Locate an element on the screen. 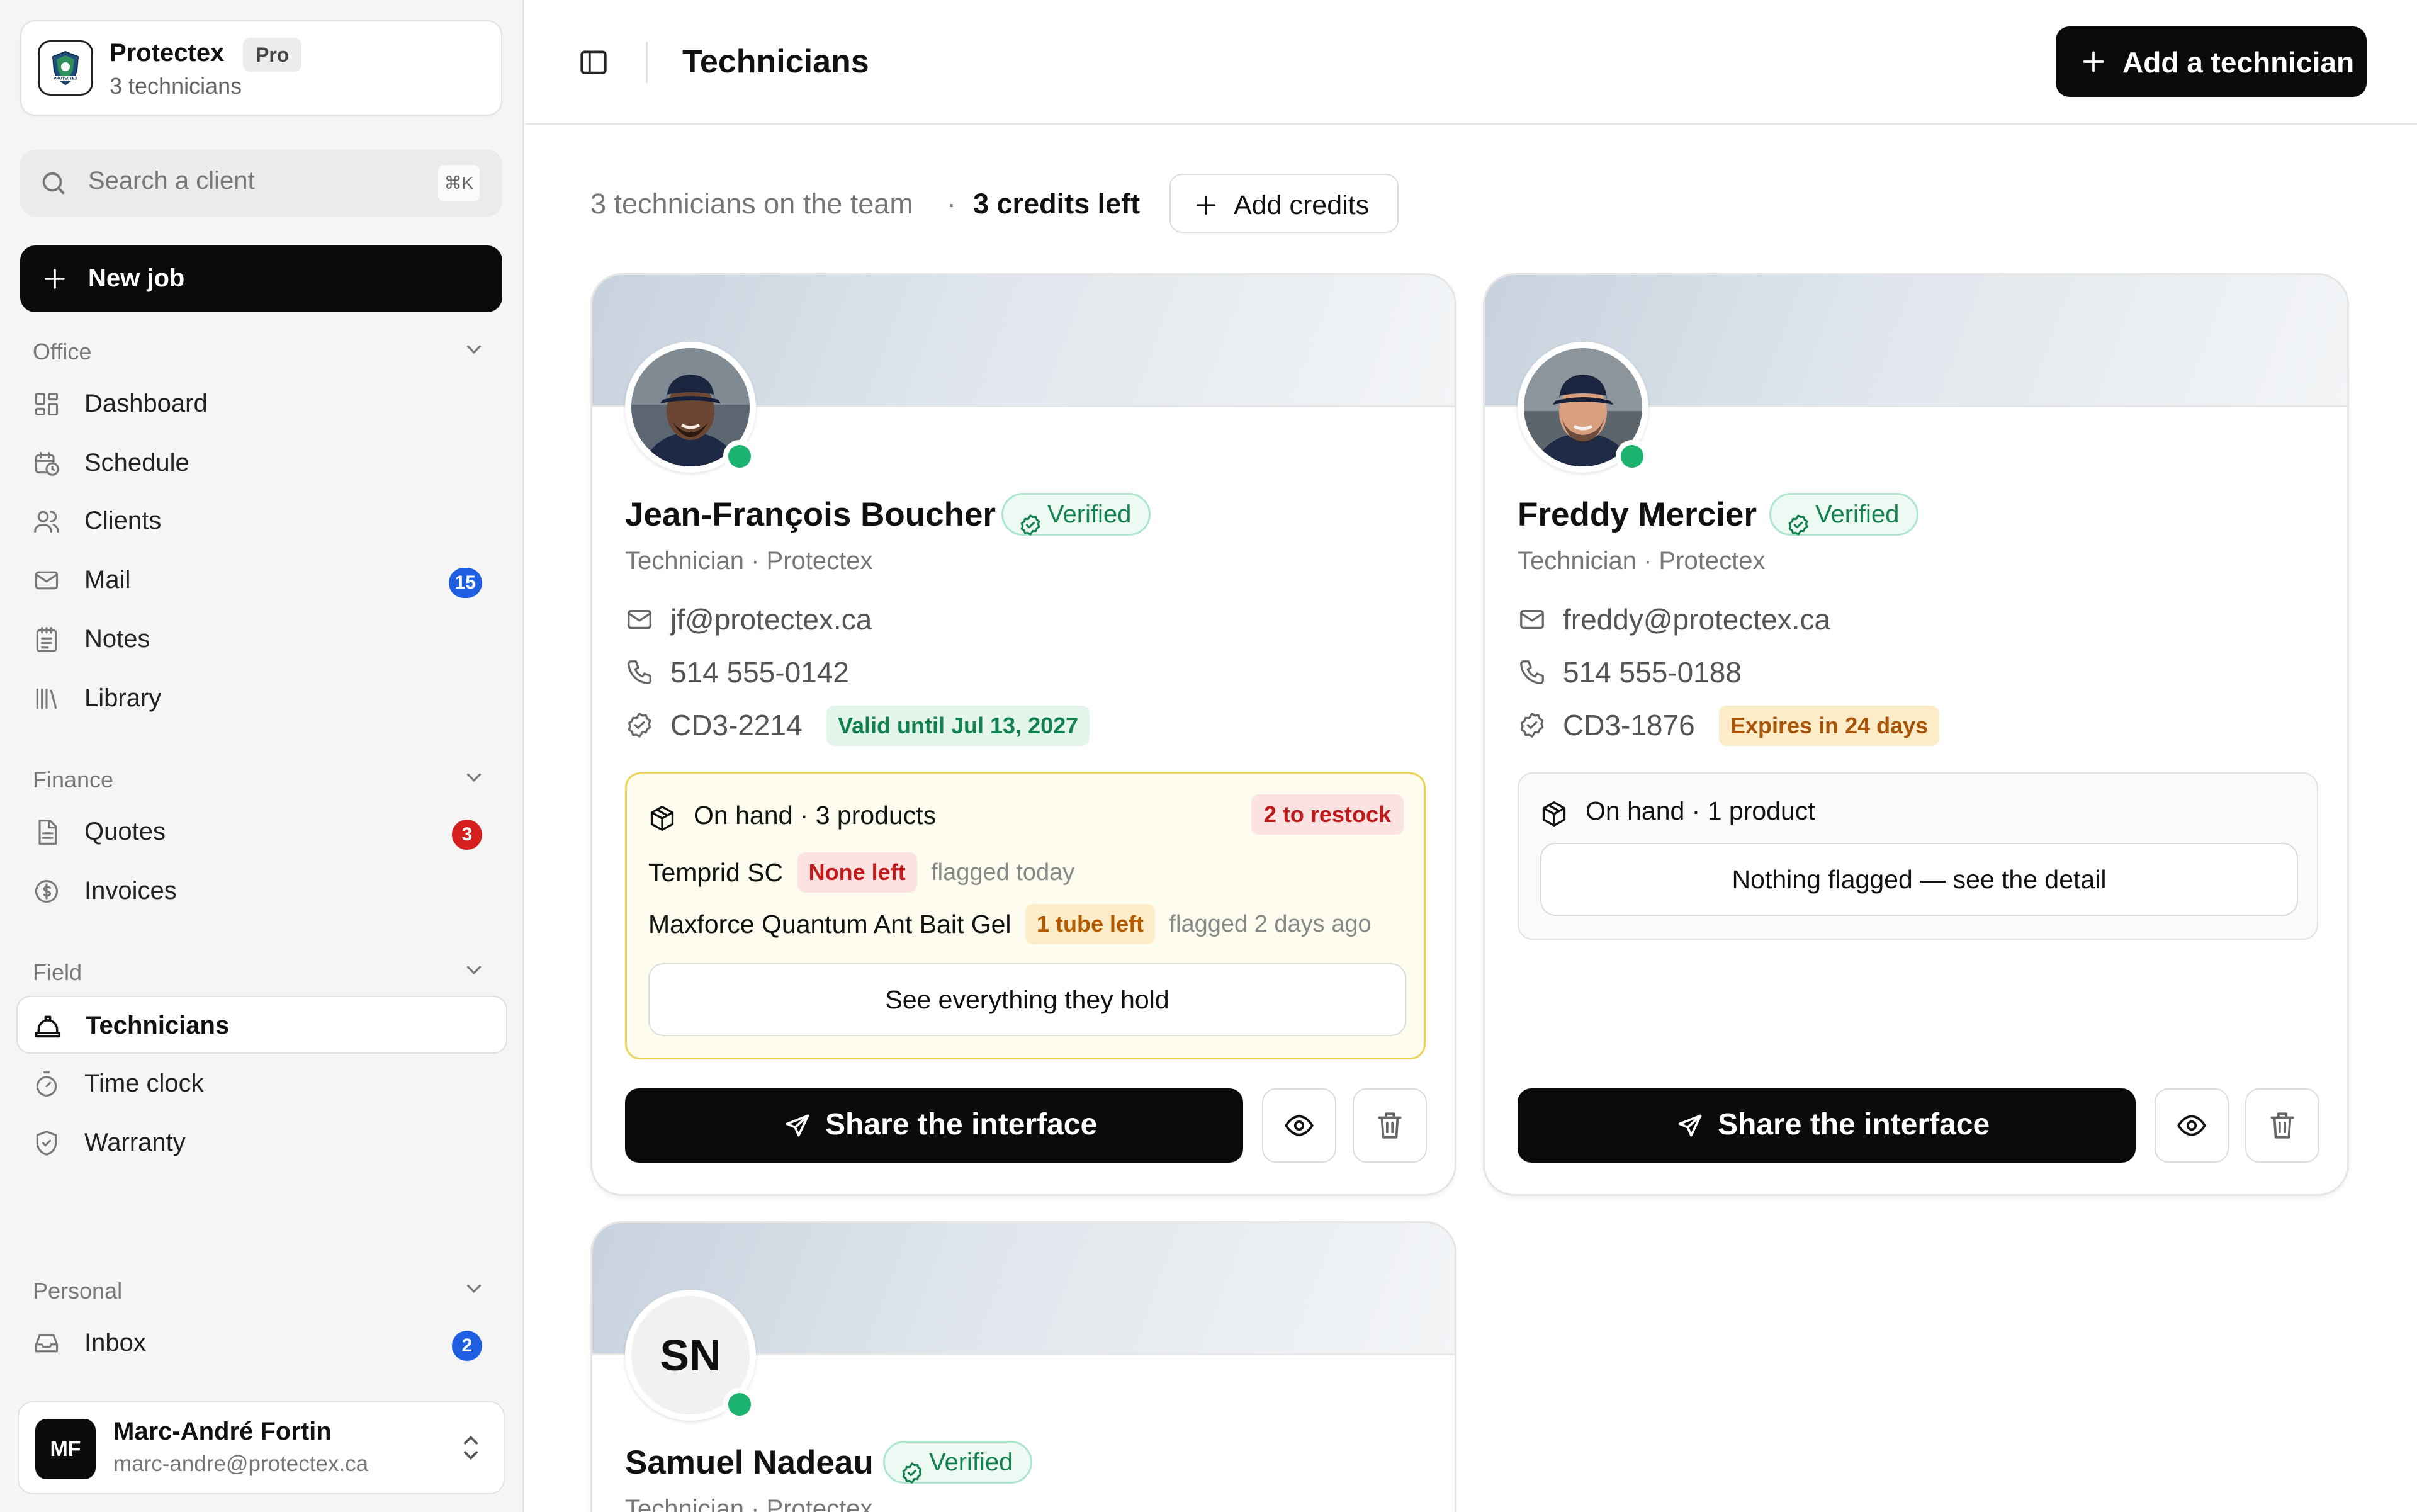  stopwatch-icon is located at coordinates (46, 1084).